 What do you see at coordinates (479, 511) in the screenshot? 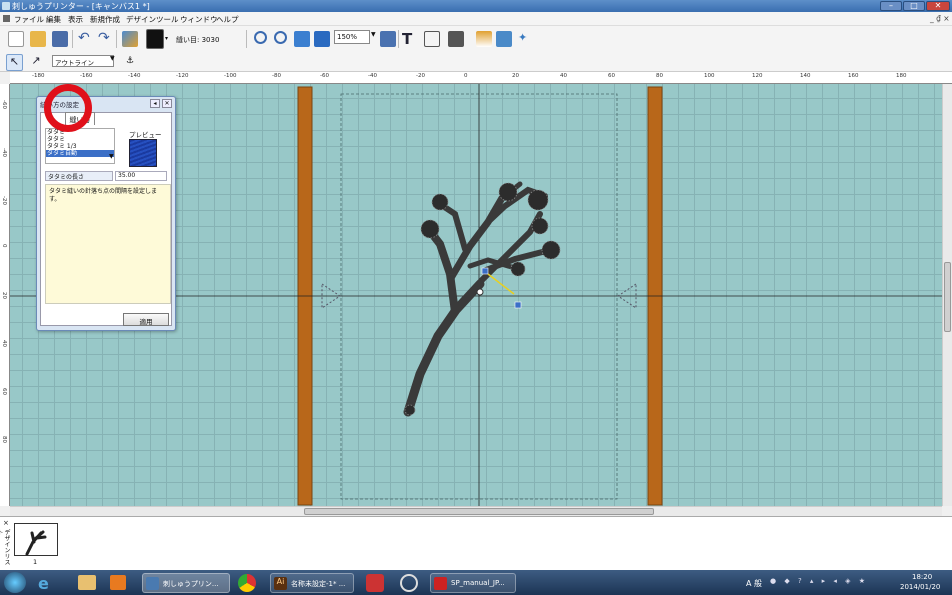
I see `horizontal-scroll-thumb` at bounding box center [479, 511].